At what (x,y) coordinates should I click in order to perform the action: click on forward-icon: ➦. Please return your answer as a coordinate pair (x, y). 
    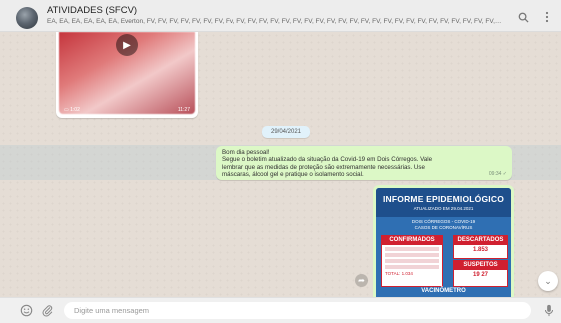
    Looking at the image, I should click on (361, 280).